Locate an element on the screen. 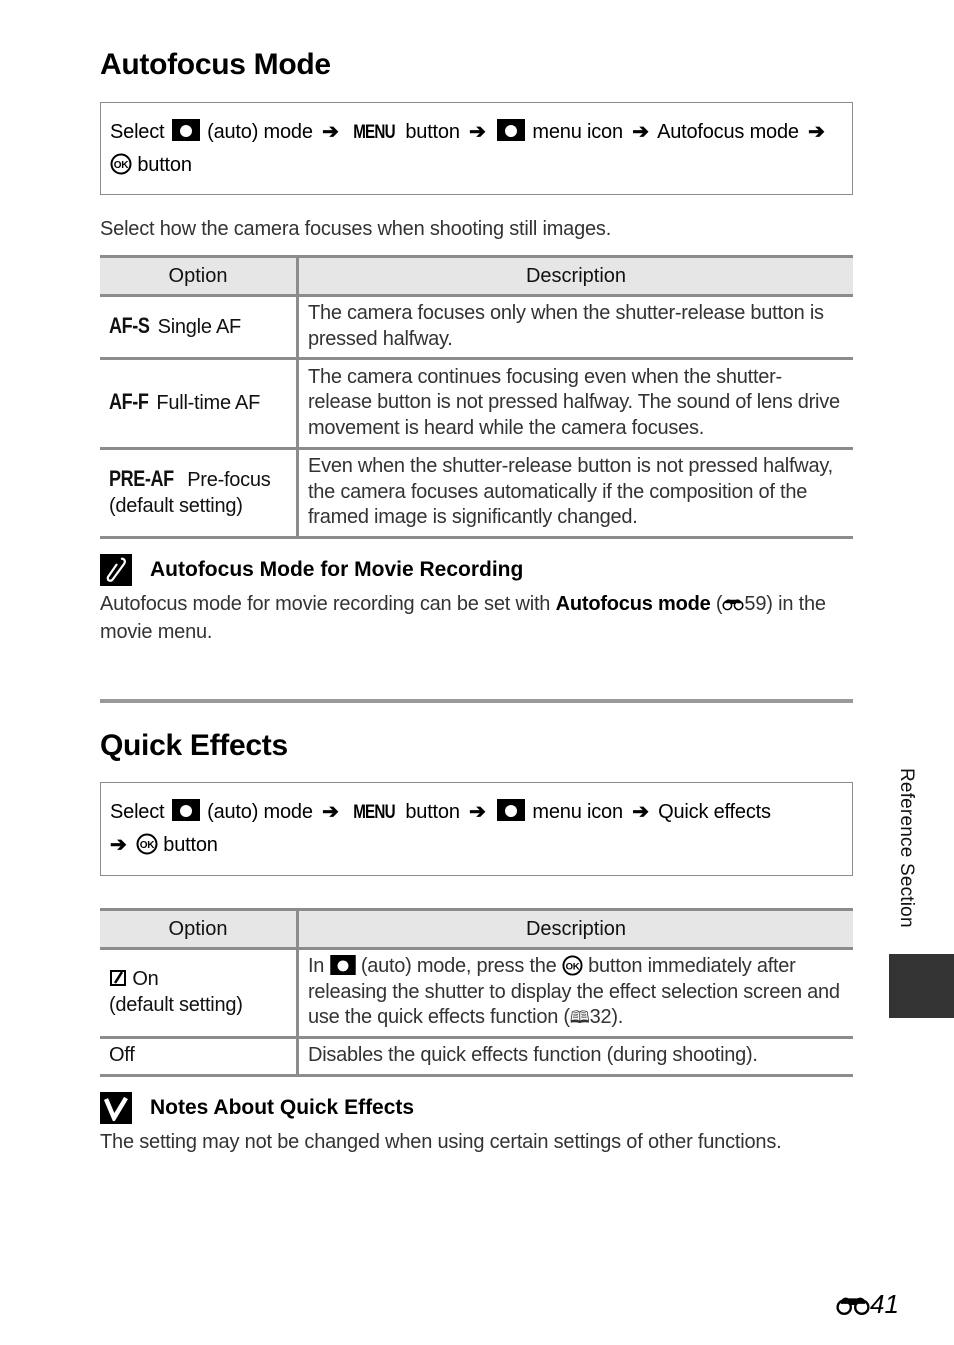  autofocus-mode-bold: Autofocus mode is located at coordinates (633, 604).